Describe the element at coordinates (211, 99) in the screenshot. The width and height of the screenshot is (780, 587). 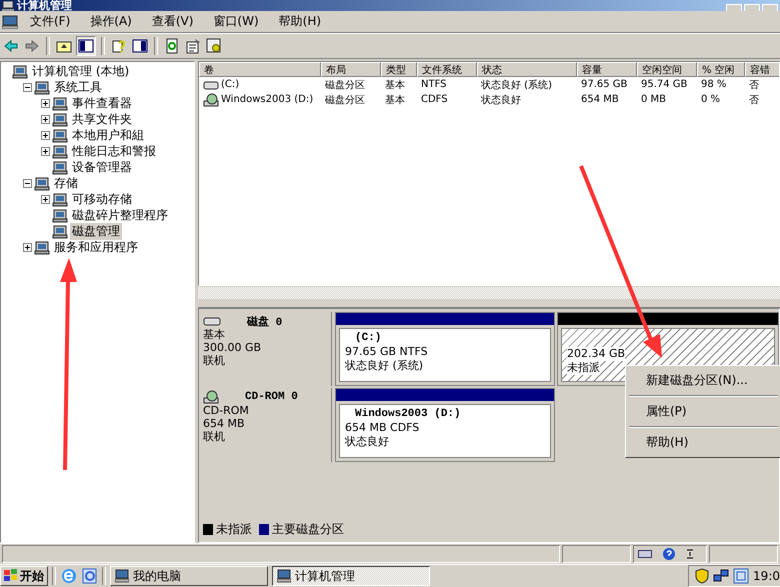
I see `cd-drive-icon` at that location.